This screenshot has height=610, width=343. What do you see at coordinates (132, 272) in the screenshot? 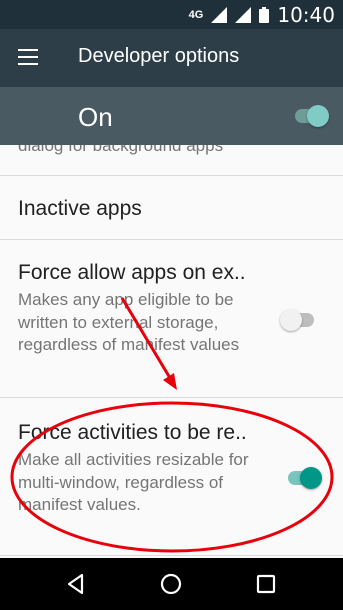
I see `force-external-title: Force allow apps on ex..` at bounding box center [132, 272].